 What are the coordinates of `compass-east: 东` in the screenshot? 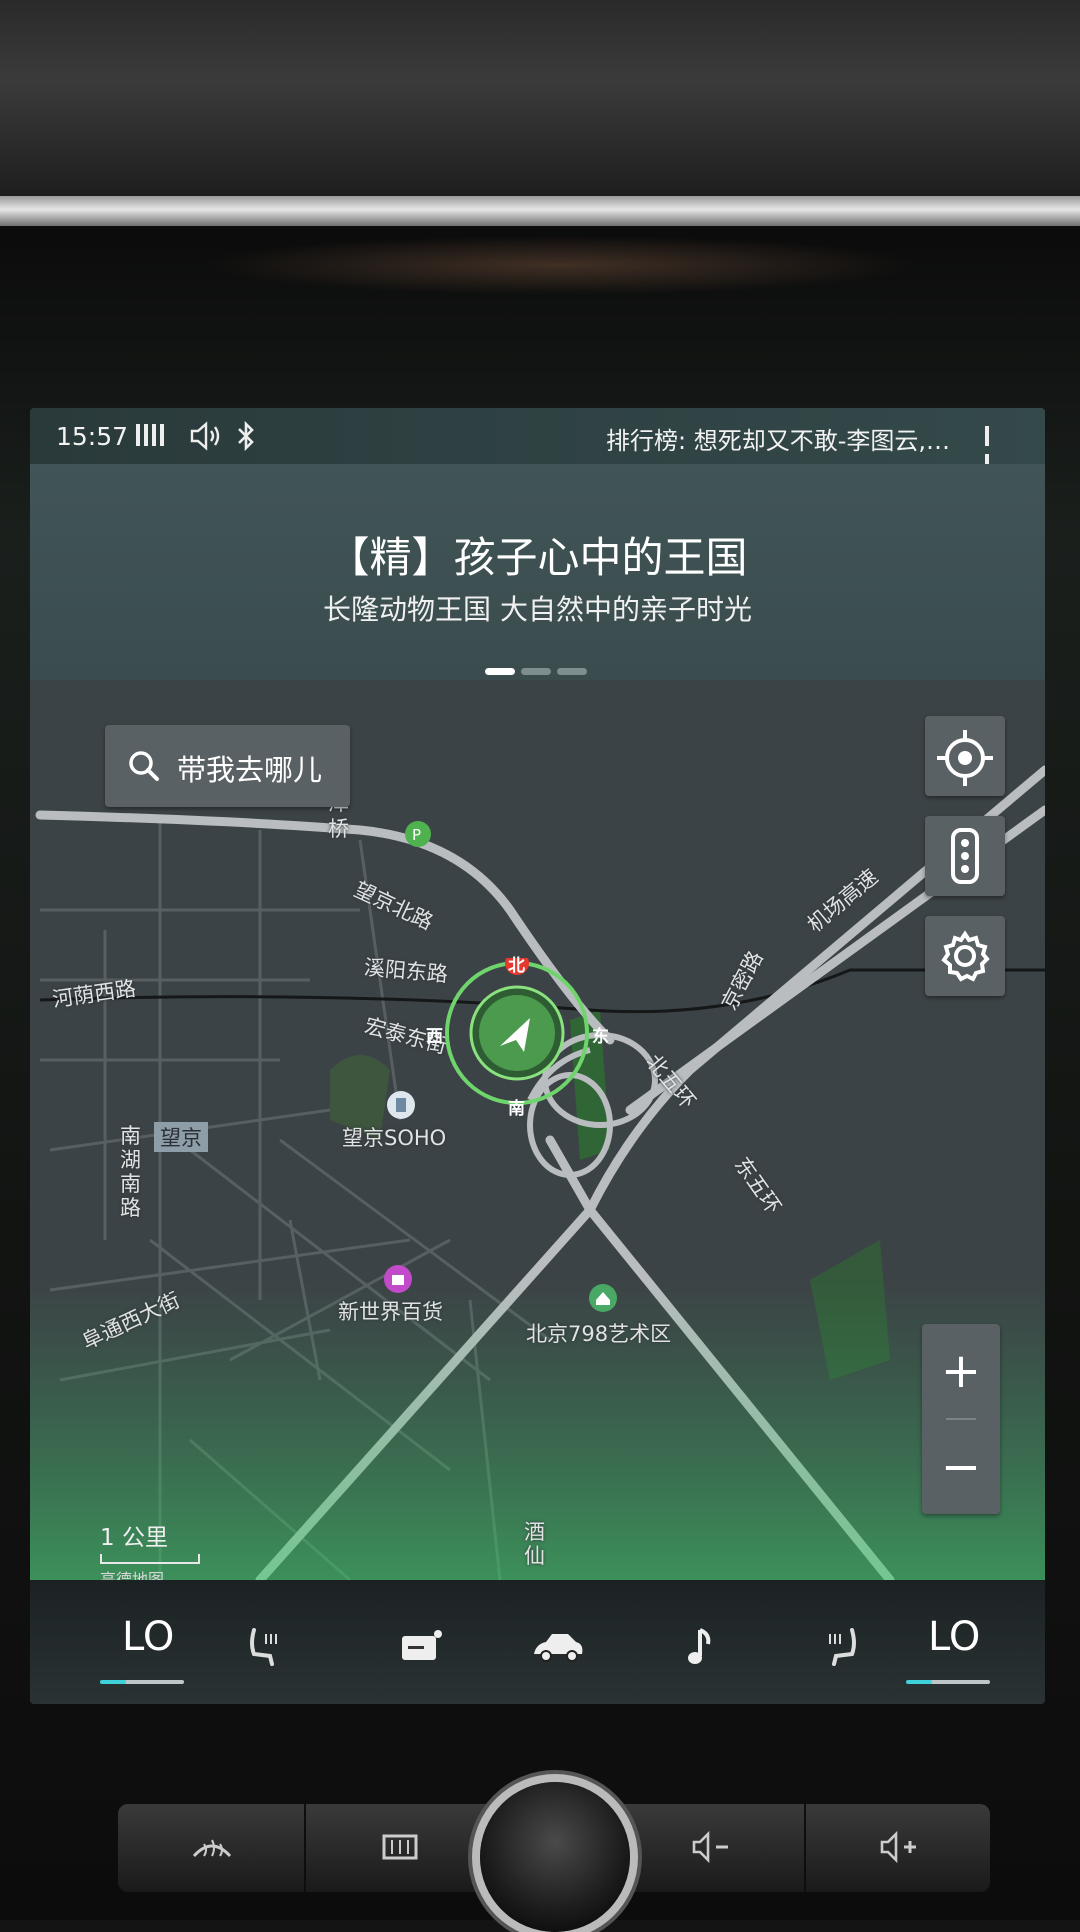 It's located at (600, 1037).